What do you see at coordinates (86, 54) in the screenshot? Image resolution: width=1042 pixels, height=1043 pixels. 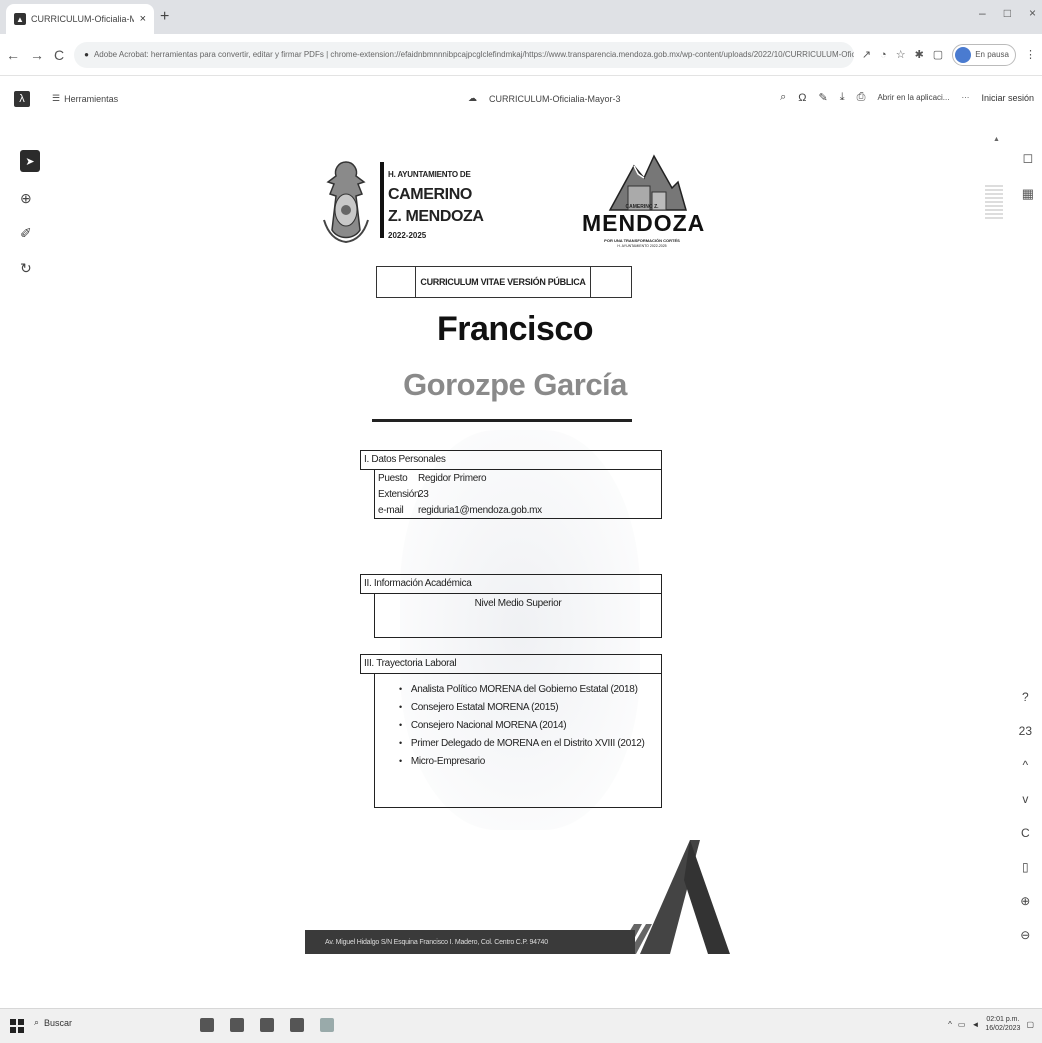 I see `site-info-icon: ●` at bounding box center [86, 54].